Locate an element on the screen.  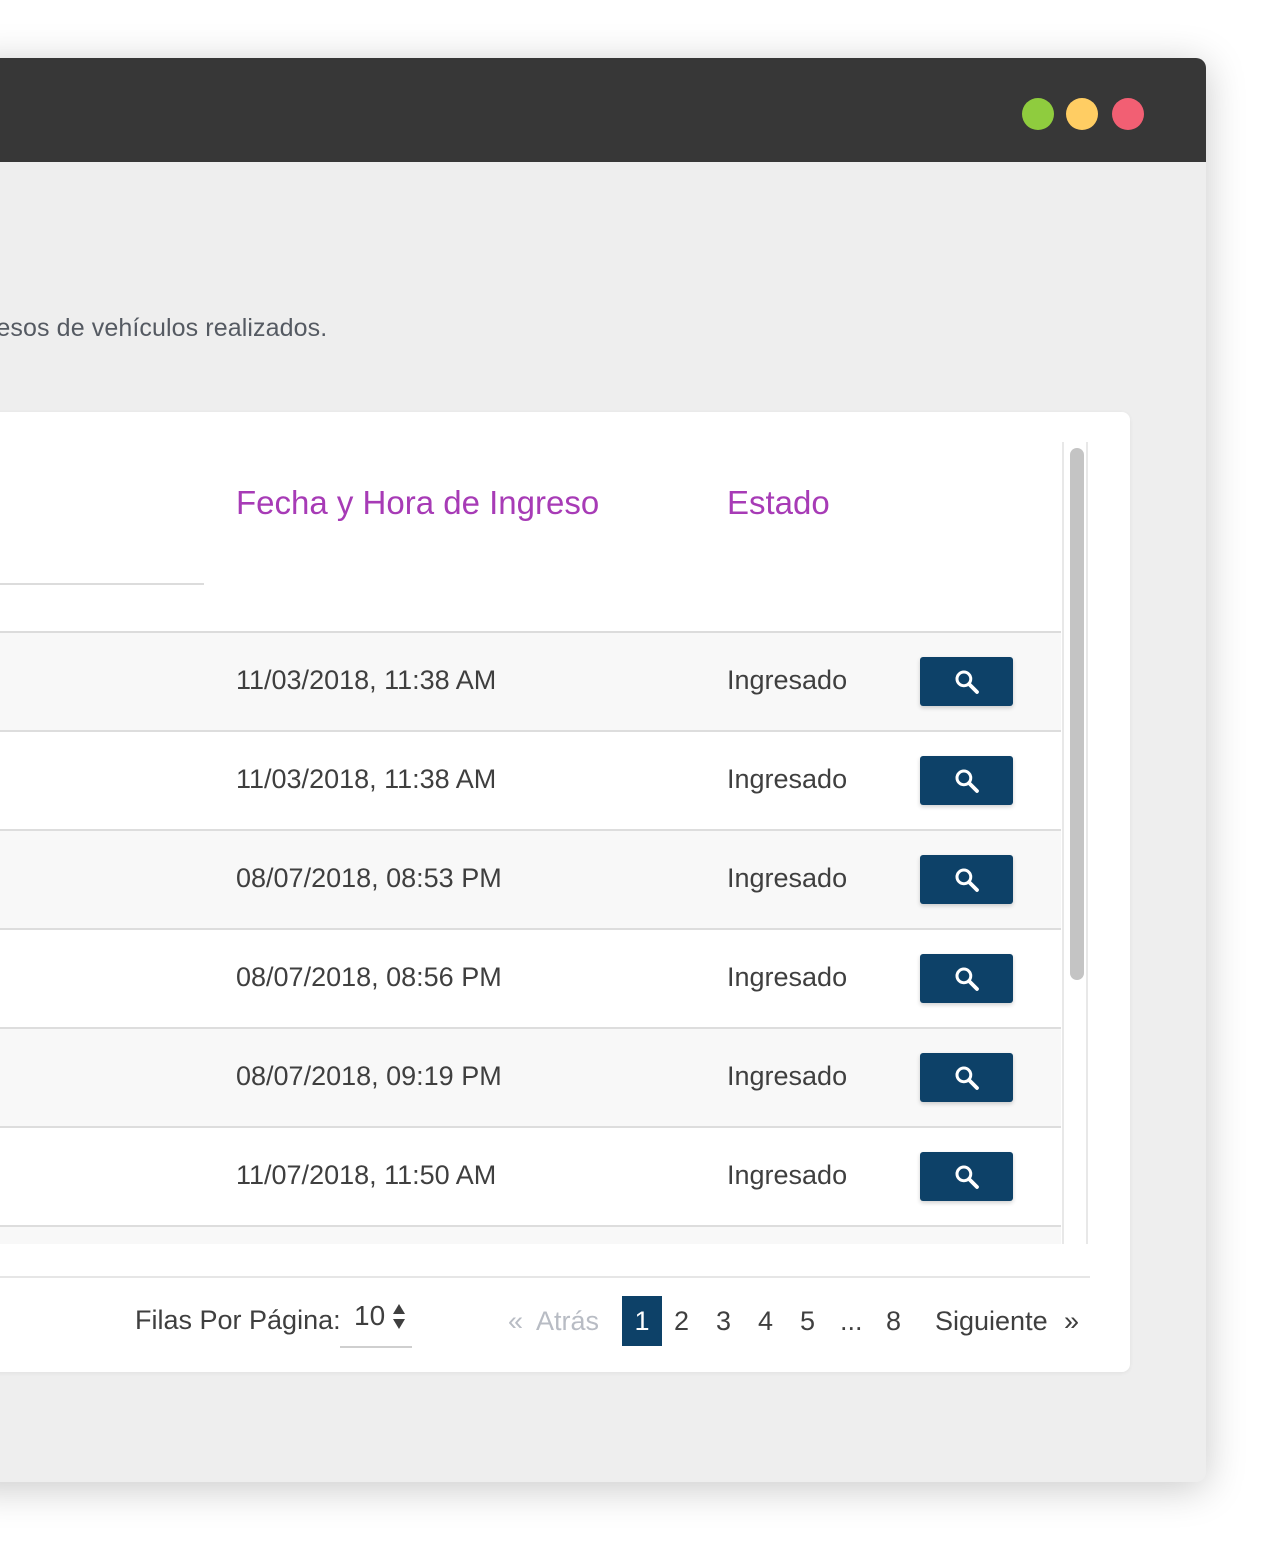
window-minimize-dot is located at coordinates (1082, 114).